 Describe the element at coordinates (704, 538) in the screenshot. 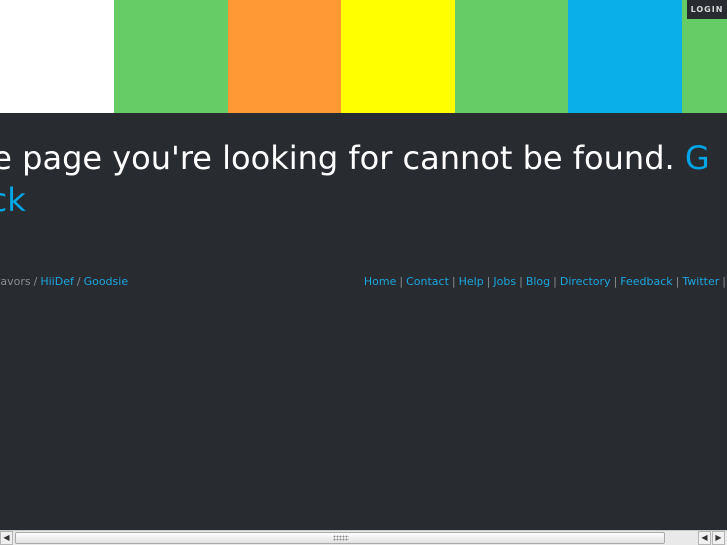

I see `scroll-left-icon-2: ◀` at that location.